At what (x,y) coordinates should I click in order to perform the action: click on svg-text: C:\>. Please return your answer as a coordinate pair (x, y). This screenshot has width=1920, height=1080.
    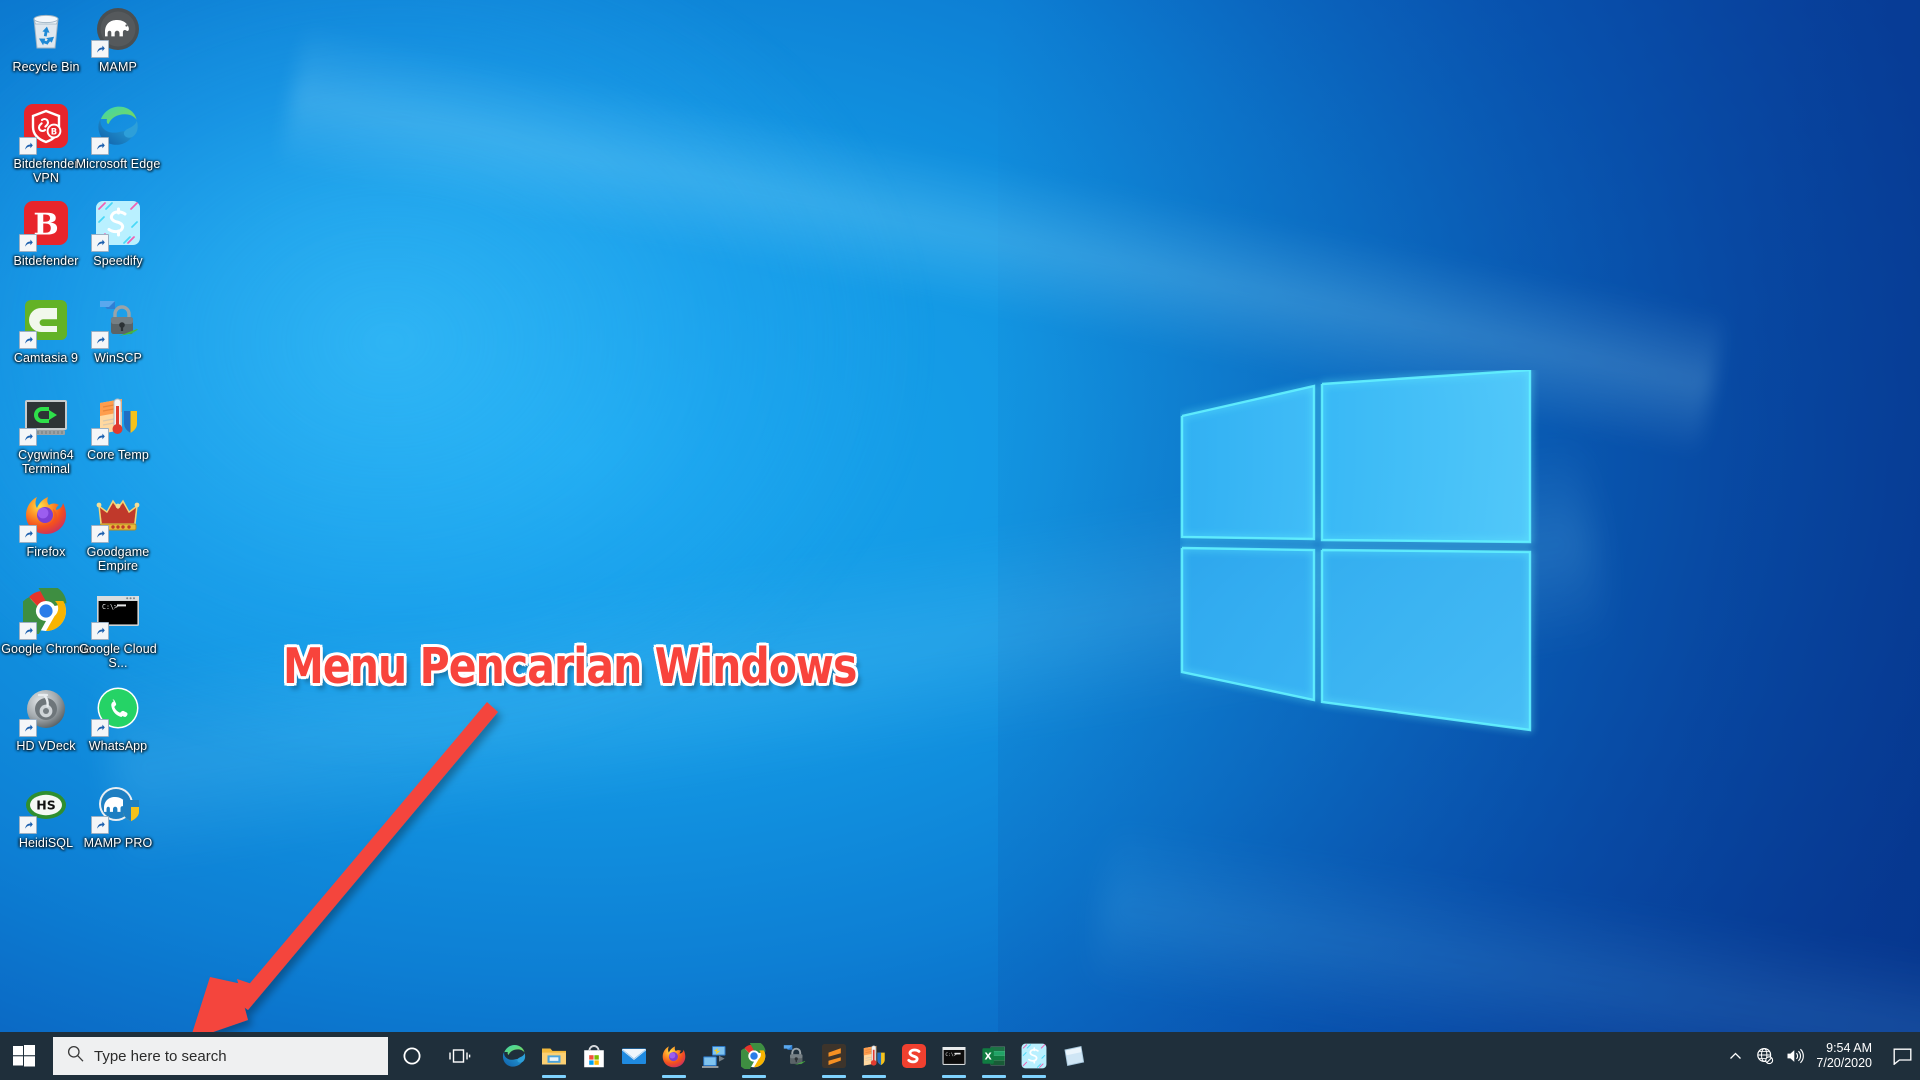
    Looking at the image, I should click on (110, 607).